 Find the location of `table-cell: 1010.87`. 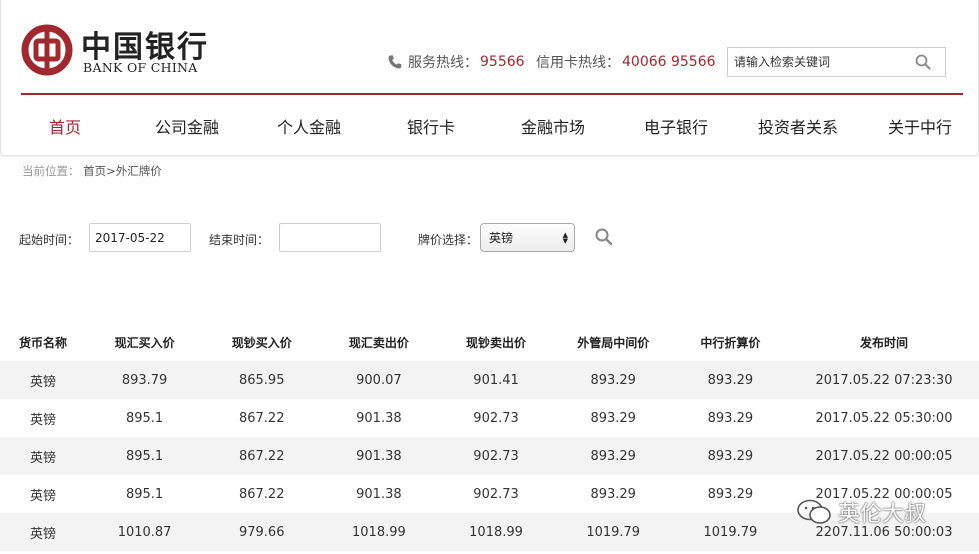

table-cell: 1010.87 is located at coordinates (145, 532).